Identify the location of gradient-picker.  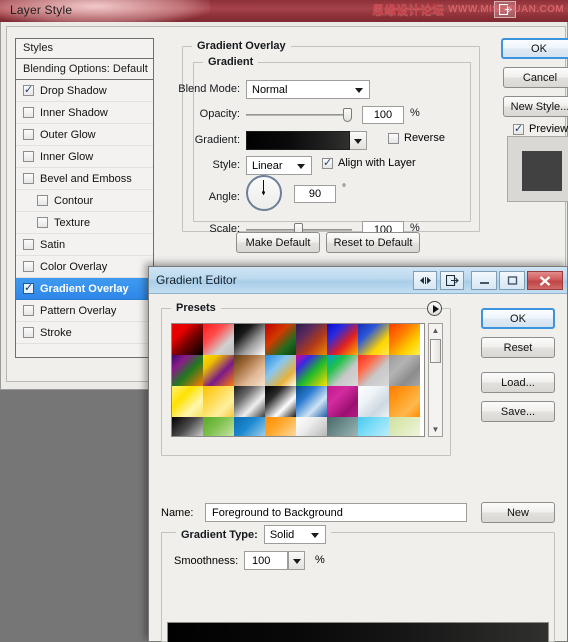
(306, 140).